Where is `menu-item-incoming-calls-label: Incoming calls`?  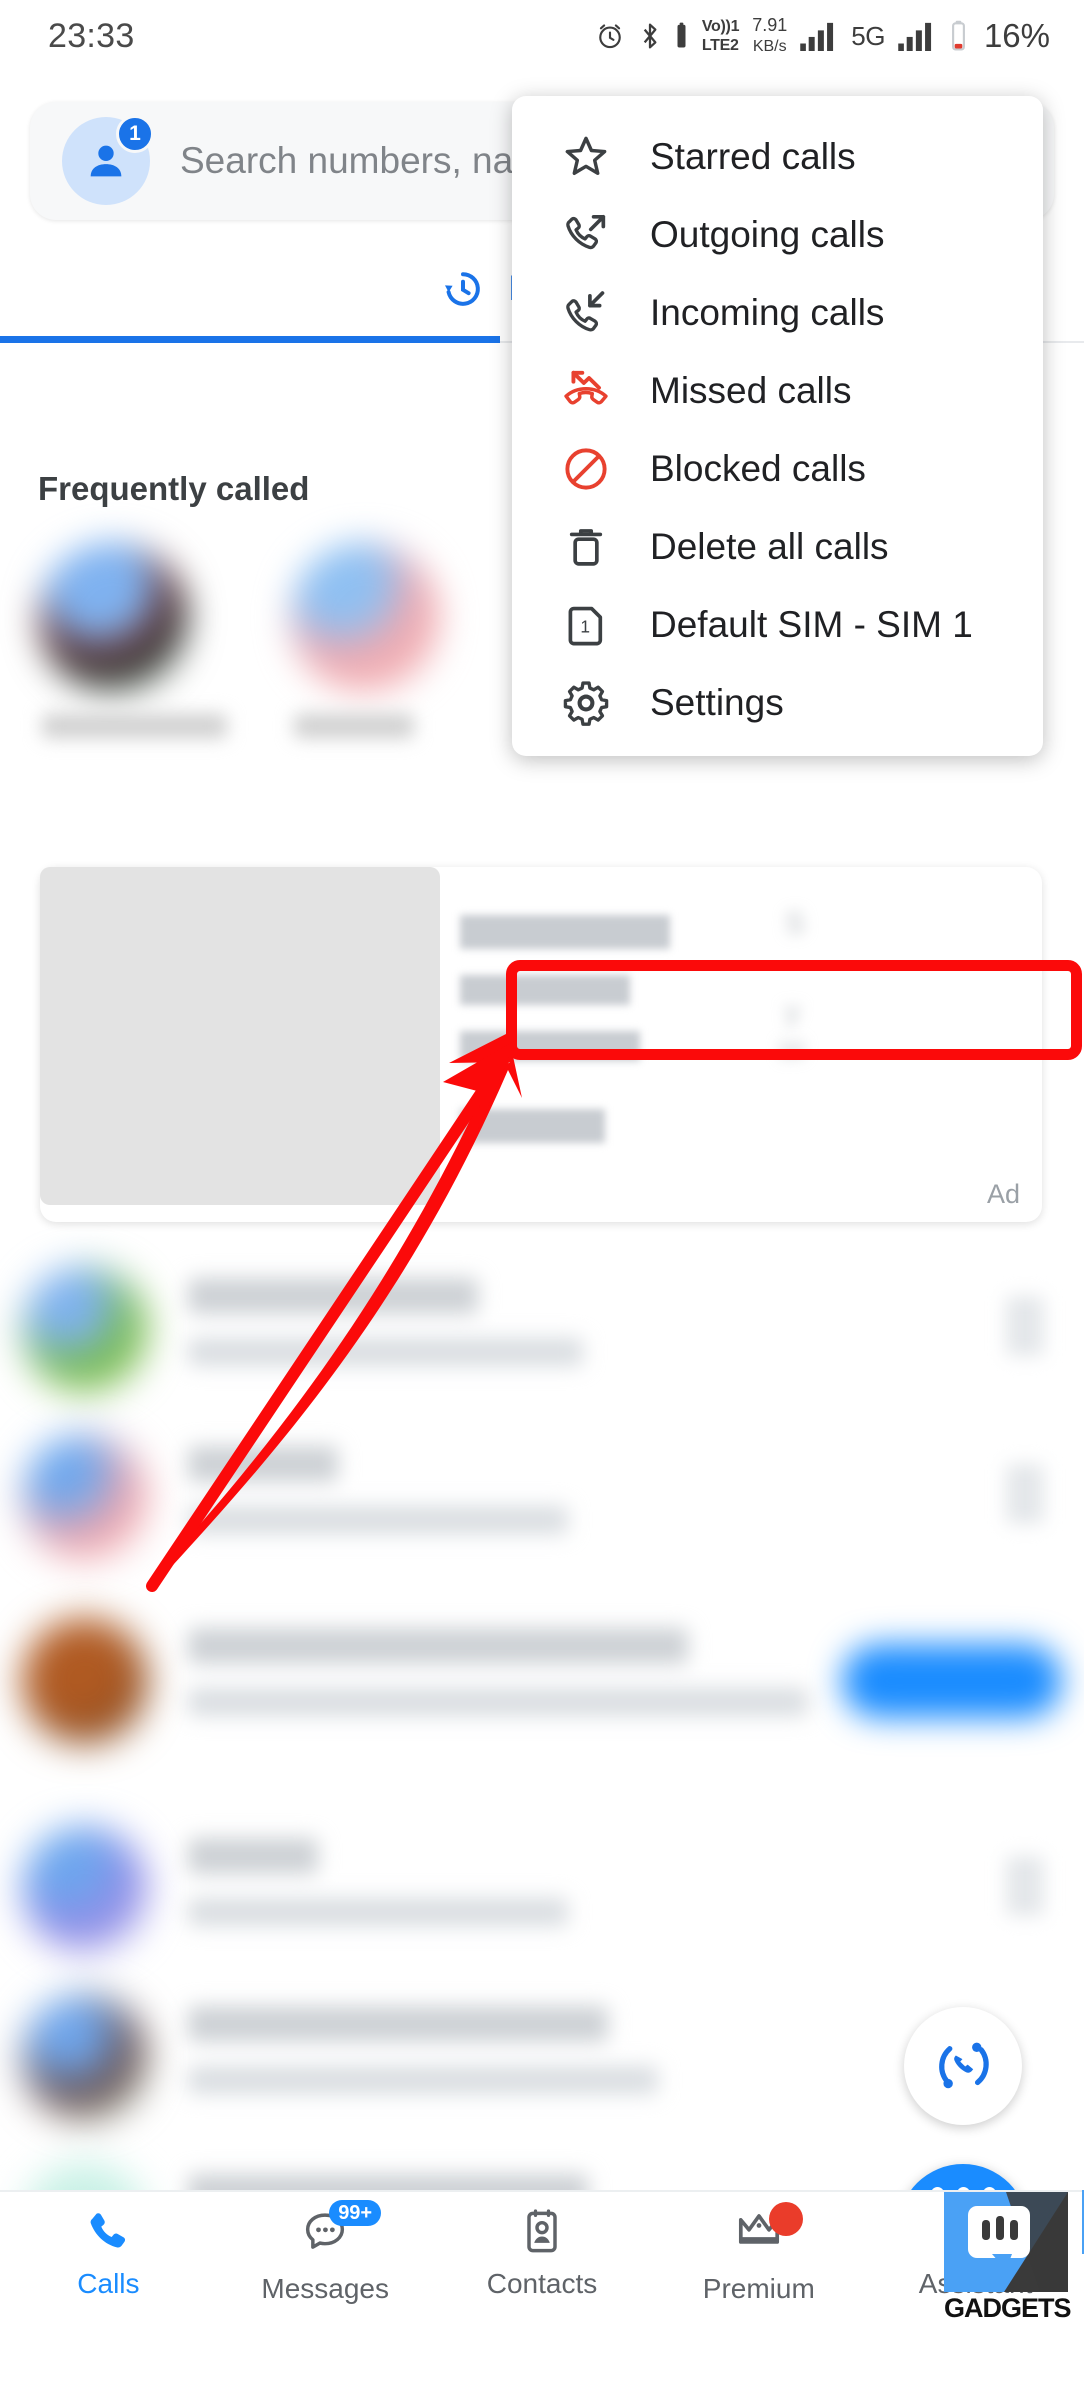 menu-item-incoming-calls-label: Incoming calls is located at coordinates (767, 312).